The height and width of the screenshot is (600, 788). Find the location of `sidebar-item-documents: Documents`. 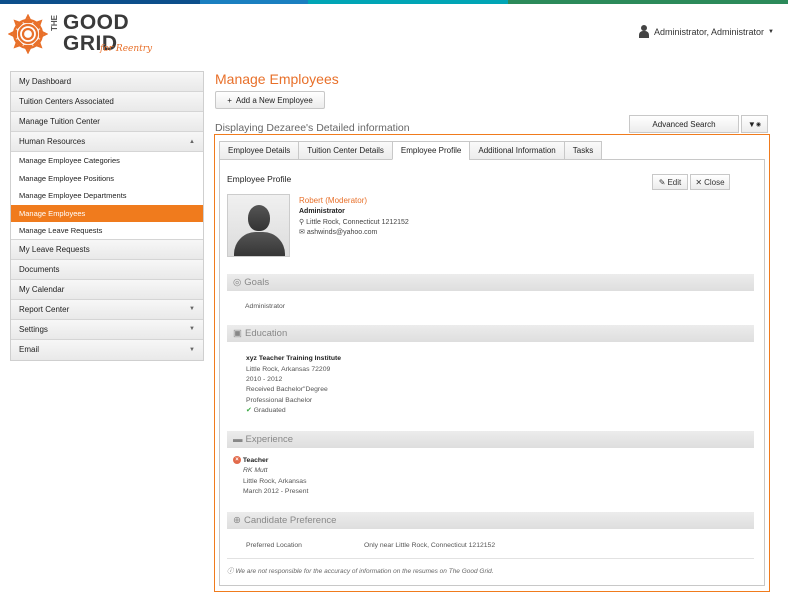

sidebar-item-documents: Documents is located at coordinates (107, 269).